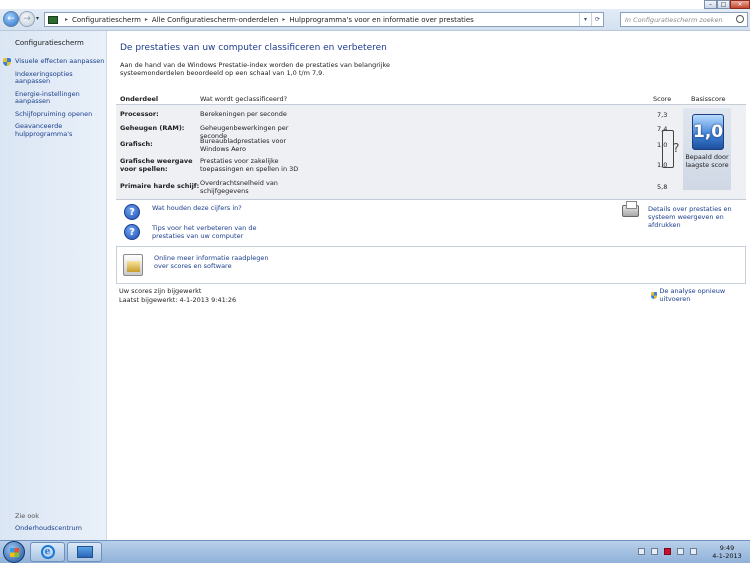 Image resolution: width=750 pixels, height=563 pixels. What do you see at coordinates (139, 99) in the screenshot?
I see `column-header-component: Onderdeel` at bounding box center [139, 99].